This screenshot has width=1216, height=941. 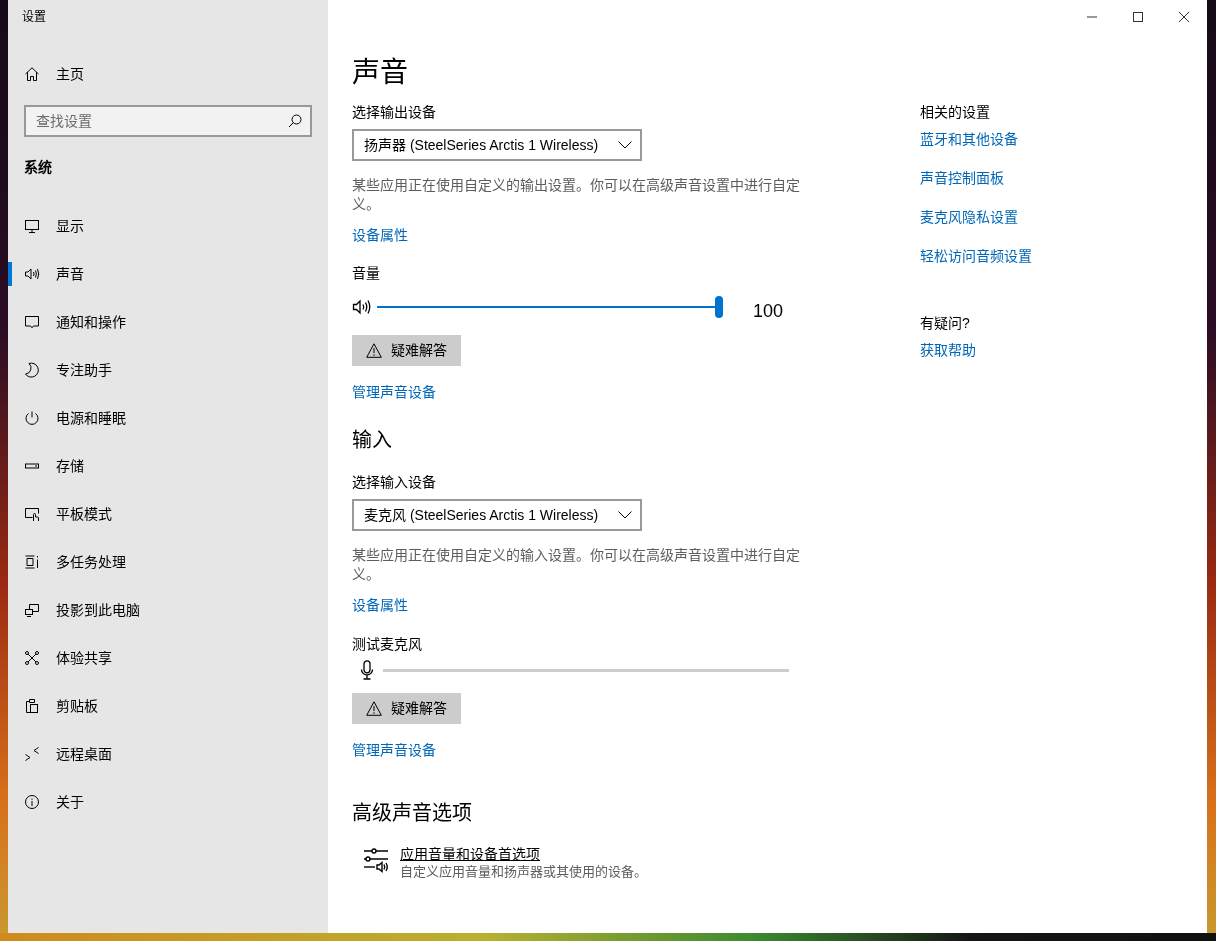 I want to click on sidebar-item: 关于, so click(x=168, y=802).